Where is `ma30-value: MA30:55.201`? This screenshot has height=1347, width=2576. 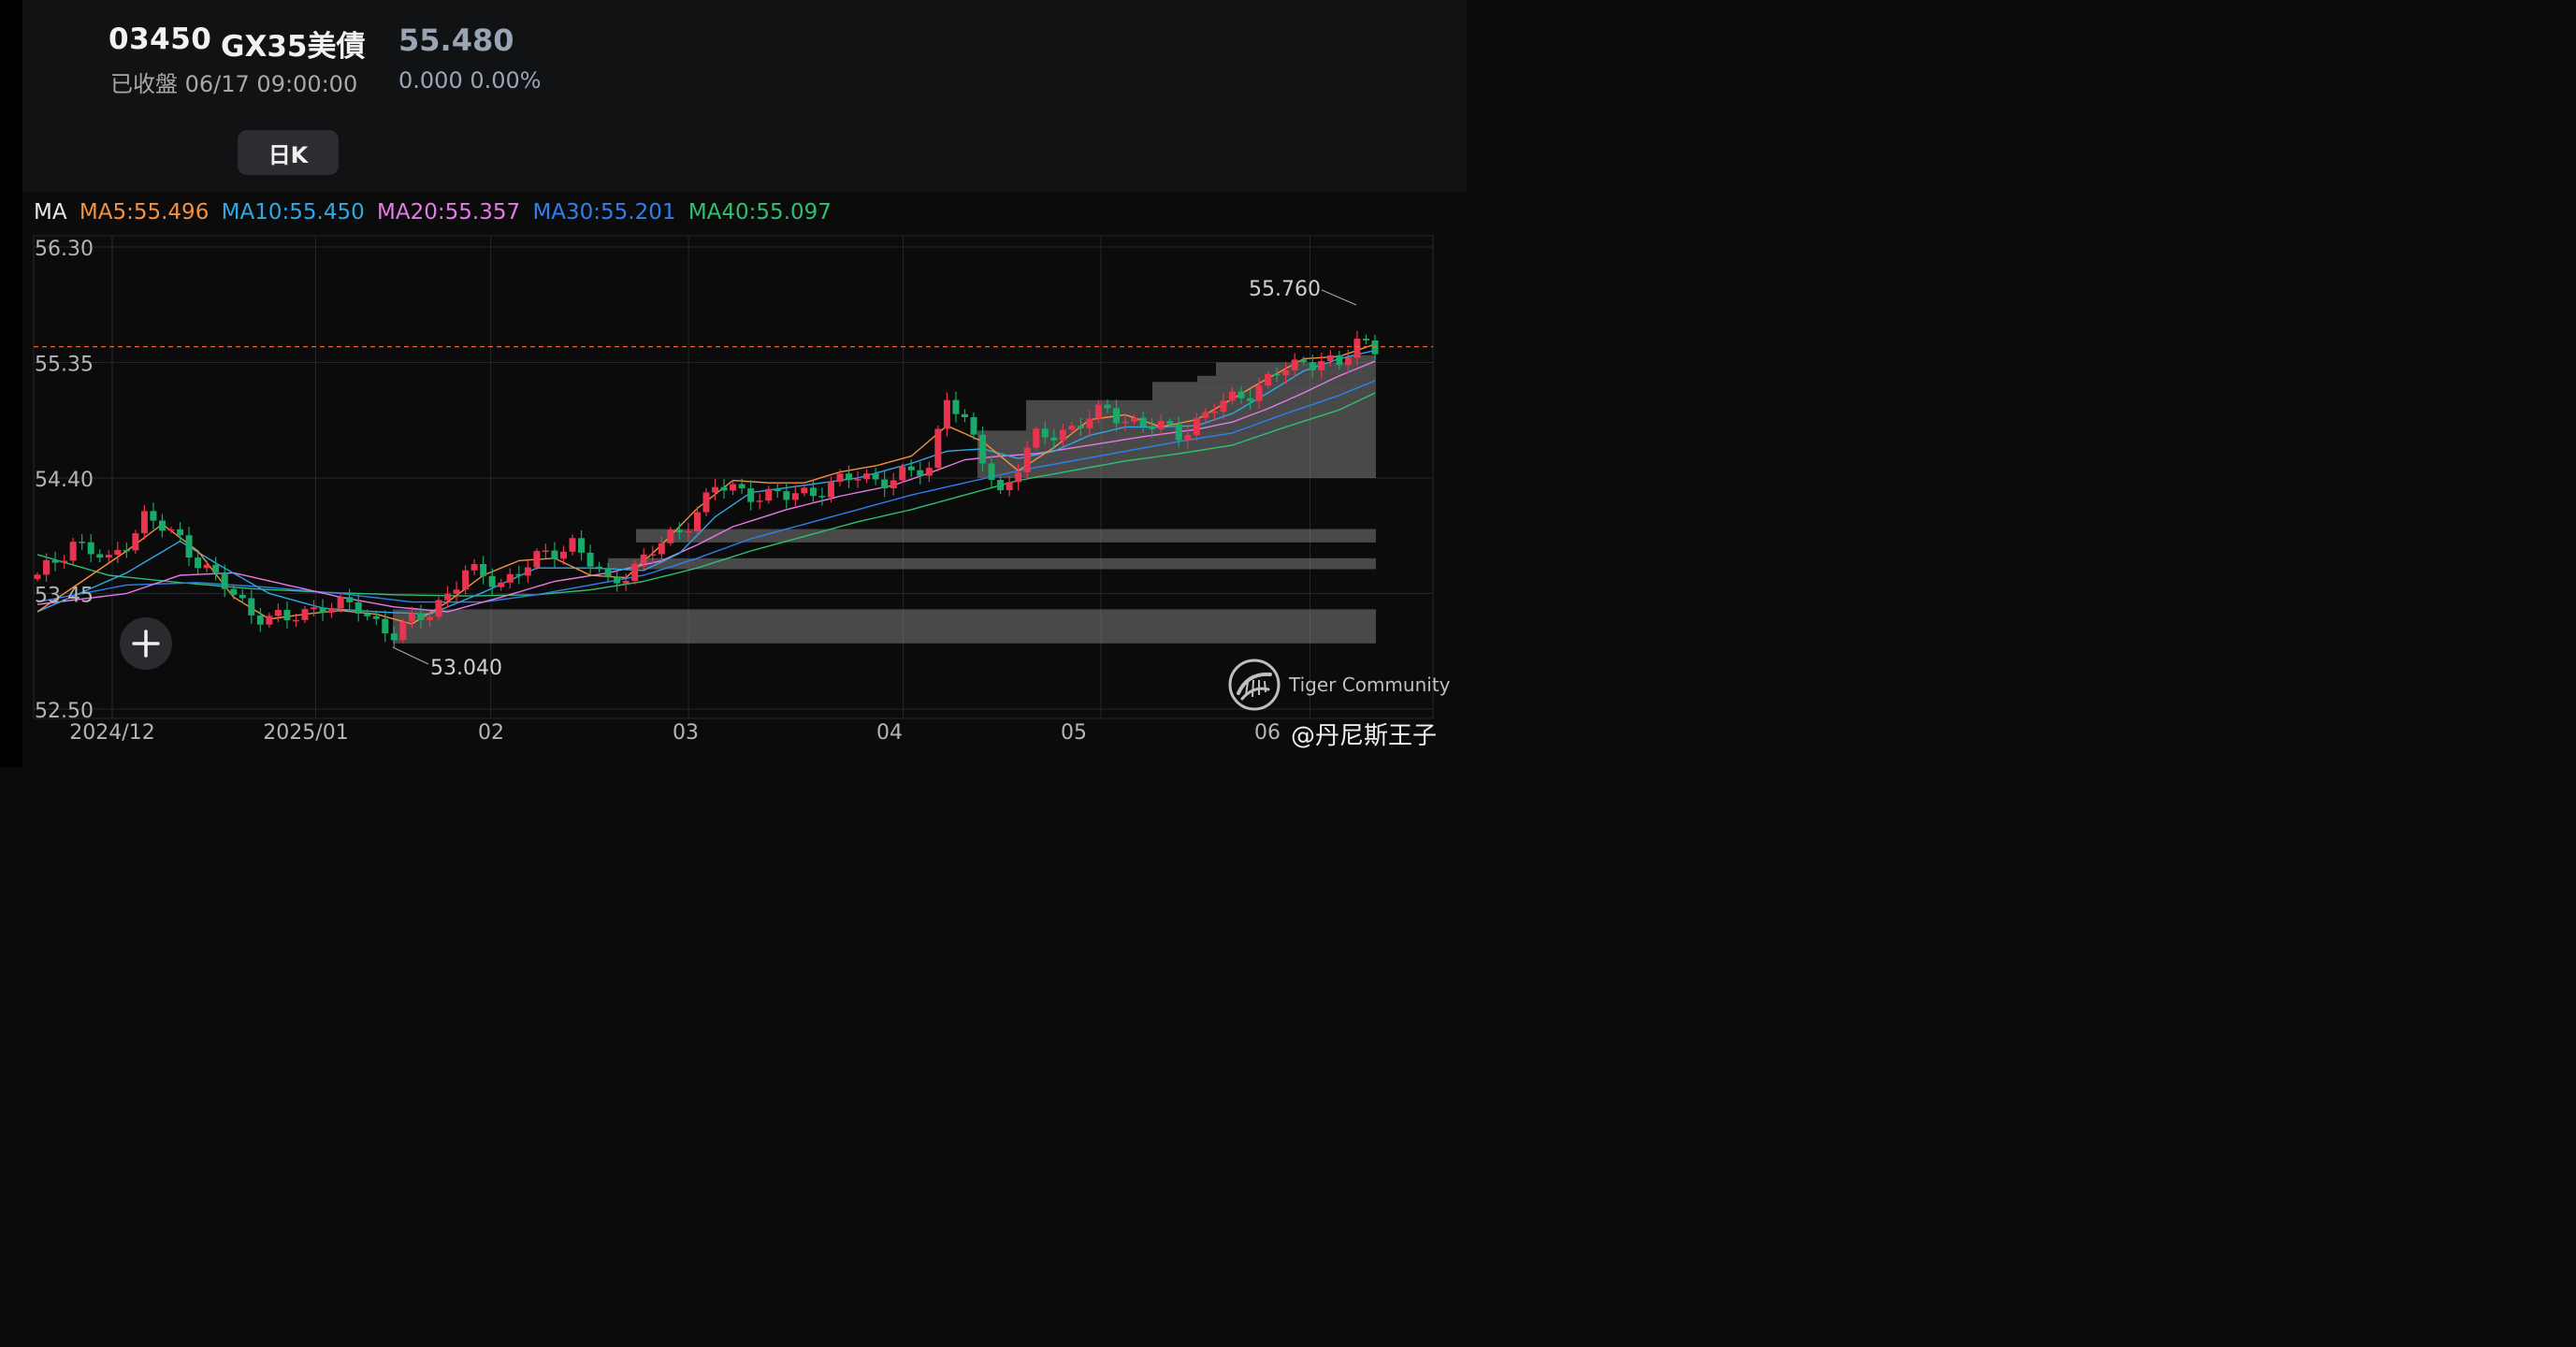 ma30-value: MA30:55.201 is located at coordinates (604, 212).